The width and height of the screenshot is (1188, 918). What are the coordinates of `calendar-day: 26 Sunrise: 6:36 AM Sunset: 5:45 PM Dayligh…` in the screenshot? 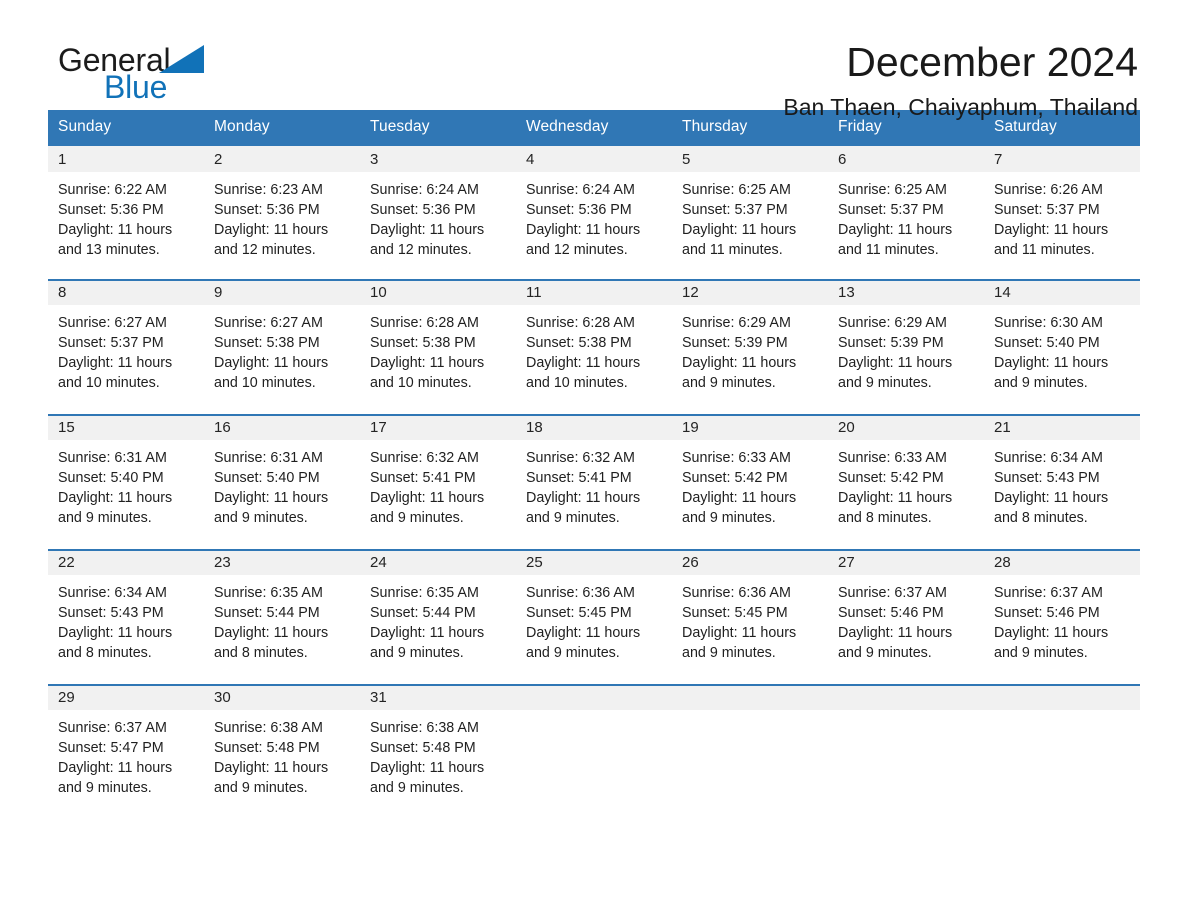 It's located at (750, 617).